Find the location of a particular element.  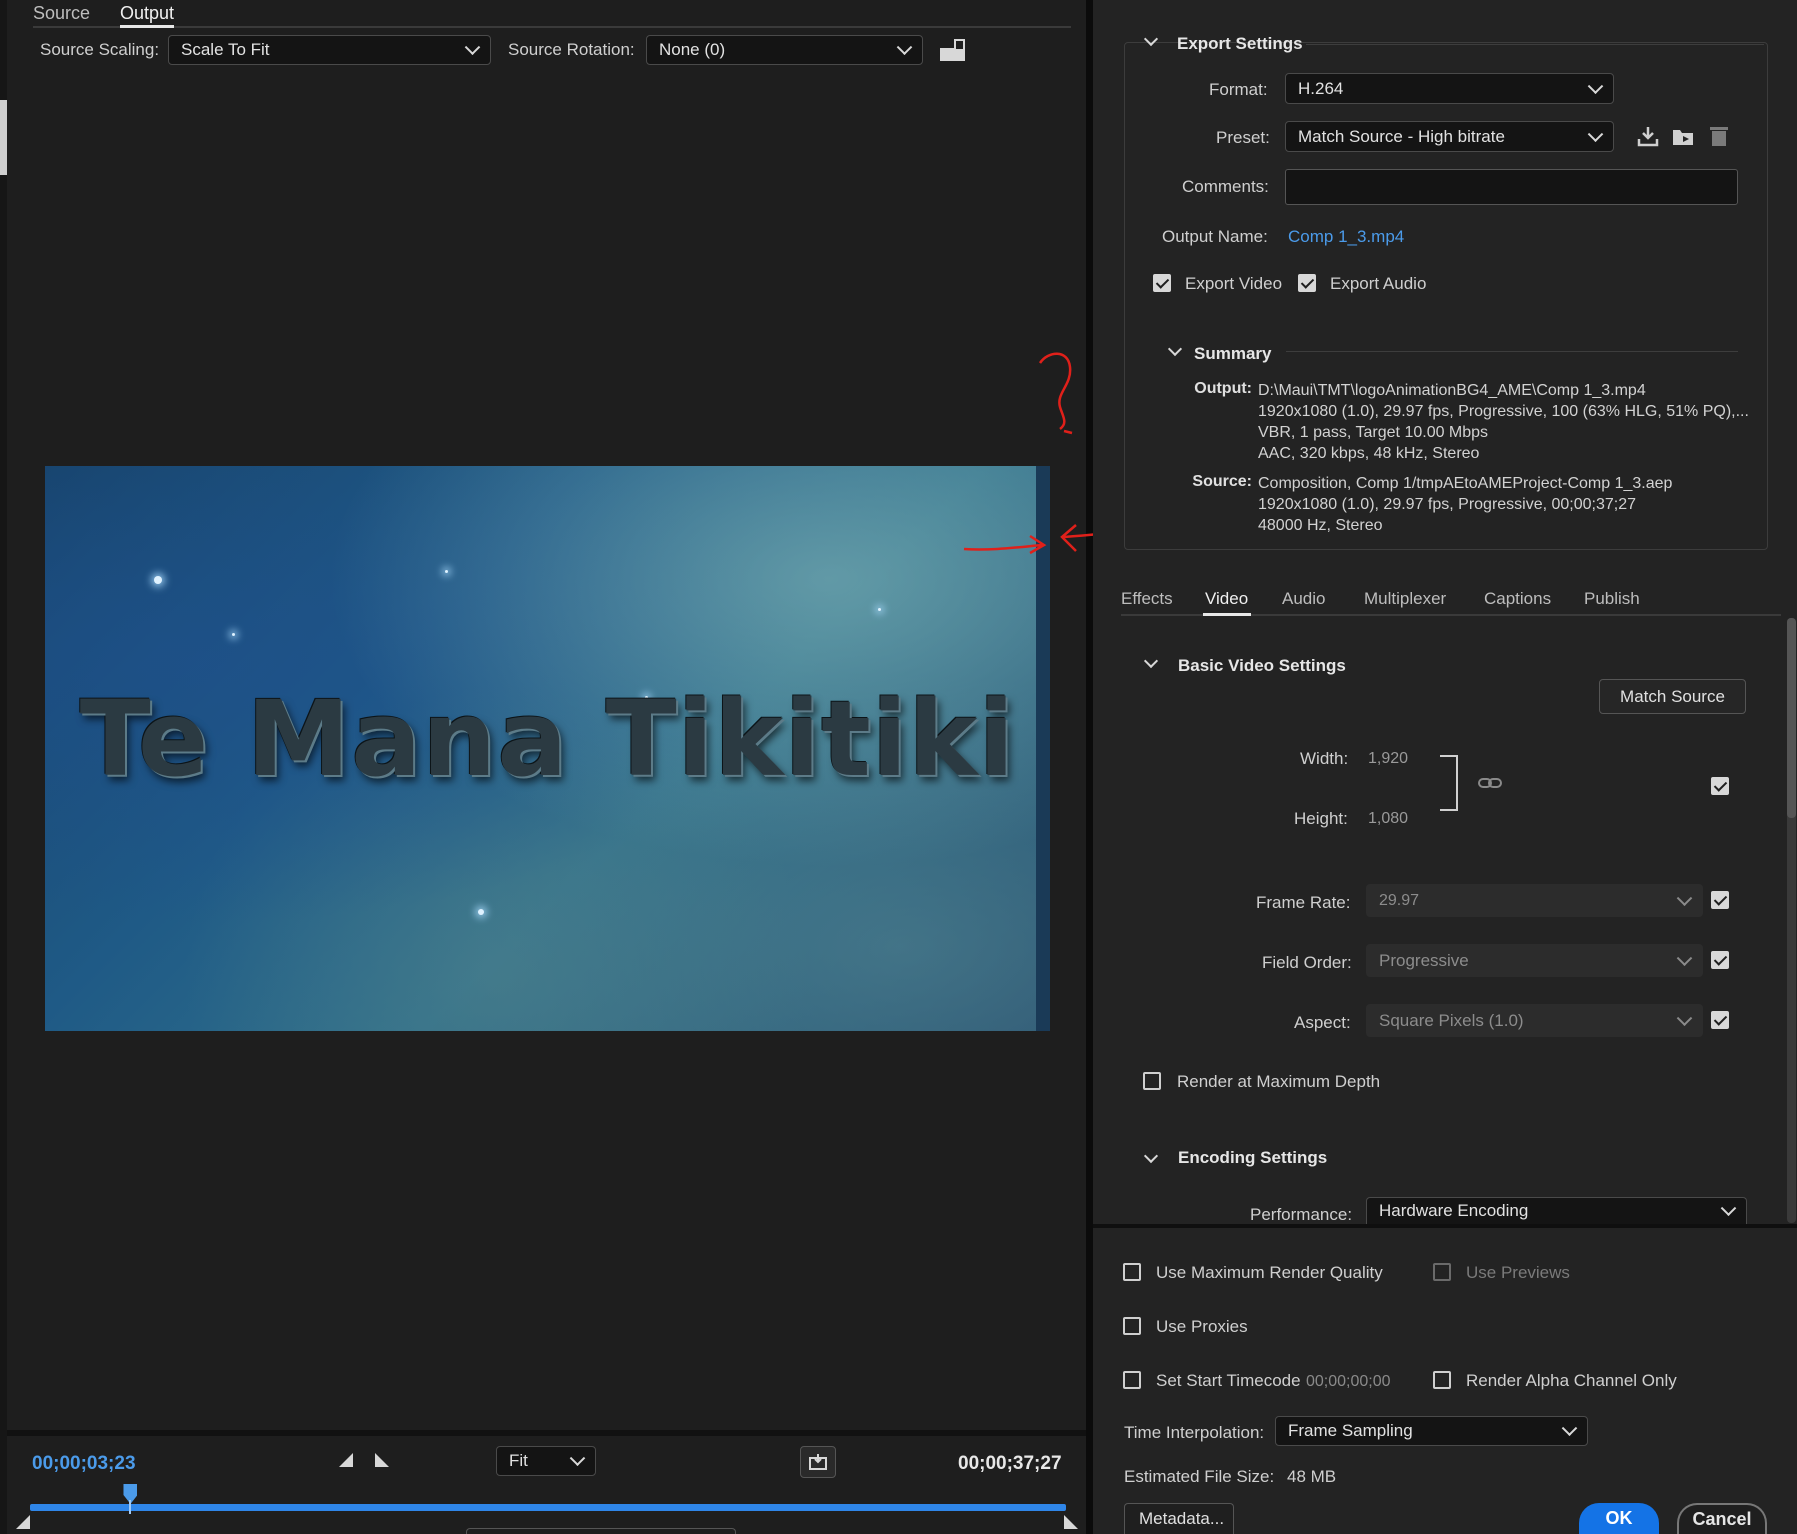

aspect-match-checkbox is located at coordinates (1720, 1020).